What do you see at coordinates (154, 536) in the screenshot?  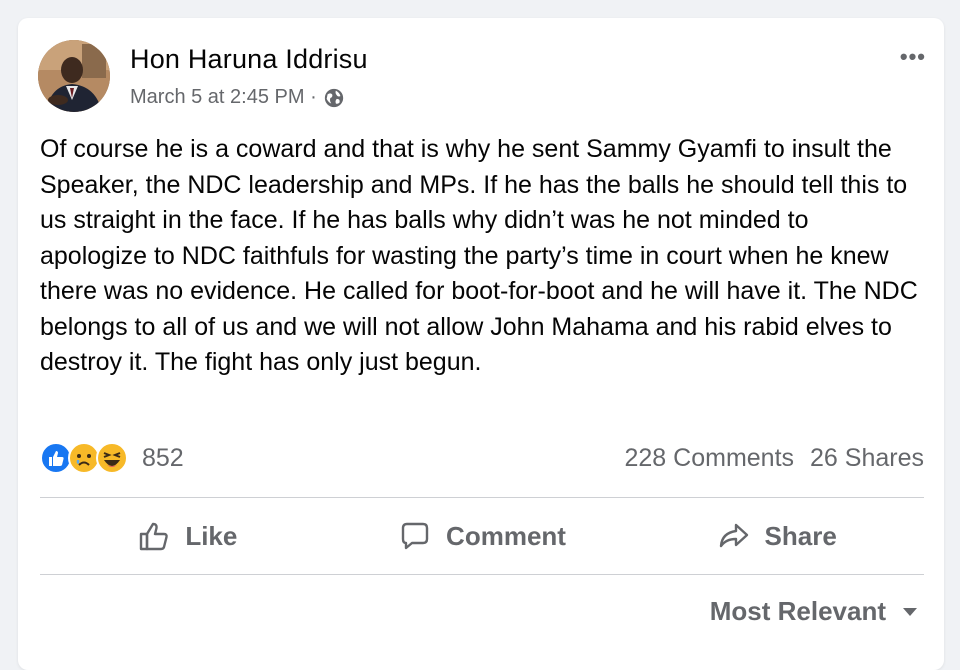 I see `thumbs-up-icon` at bounding box center [154, 536].